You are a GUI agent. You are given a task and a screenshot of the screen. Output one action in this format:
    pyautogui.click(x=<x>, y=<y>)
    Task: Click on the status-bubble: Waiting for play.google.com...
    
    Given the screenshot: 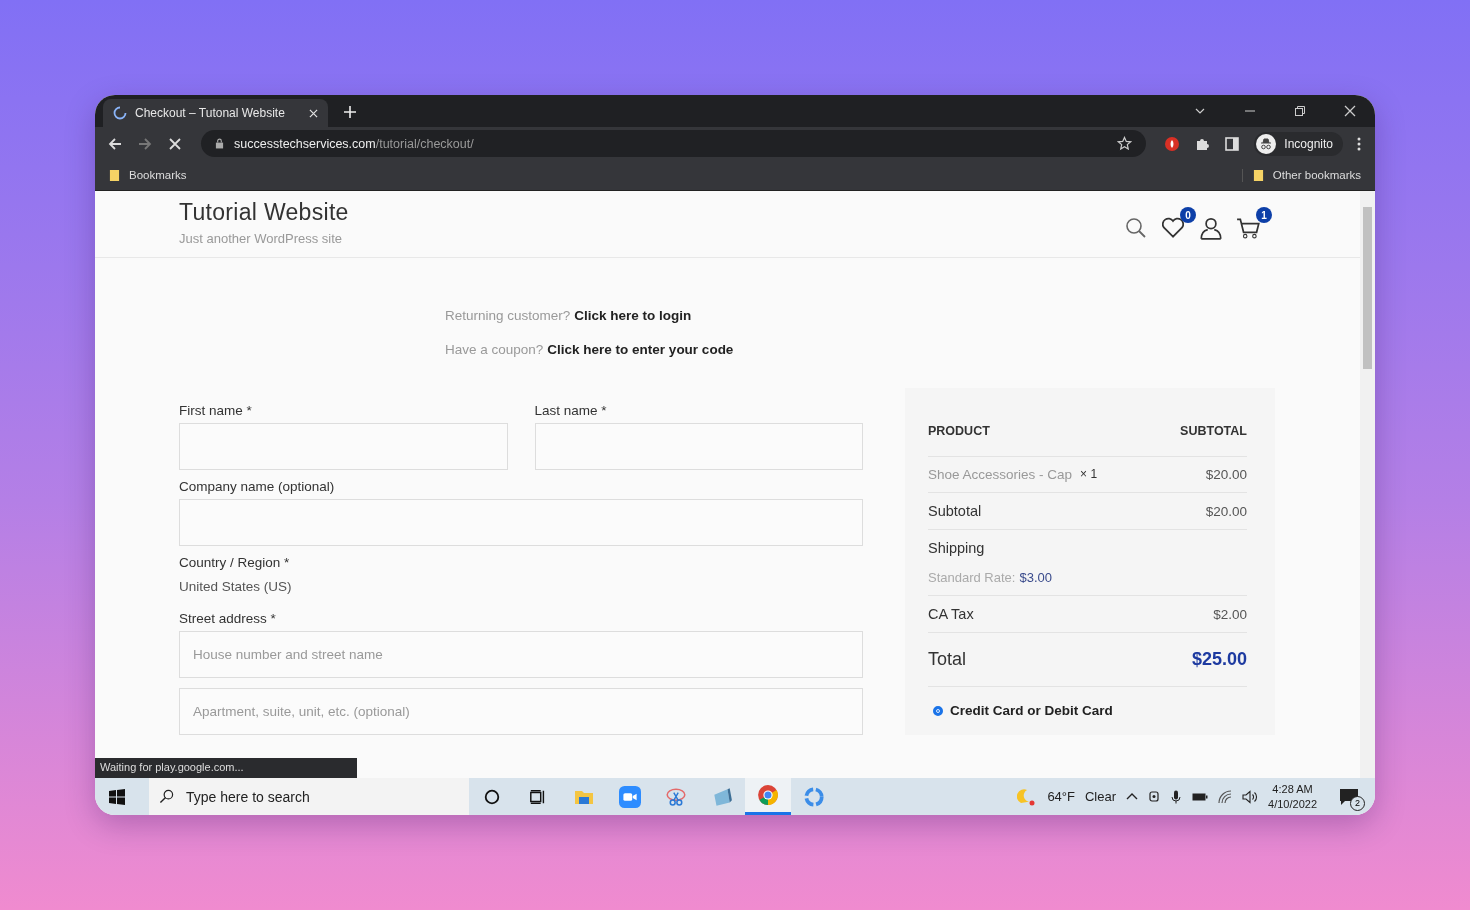 What is the action you would take?
    pyautogui.click(x=226, y=768)
    